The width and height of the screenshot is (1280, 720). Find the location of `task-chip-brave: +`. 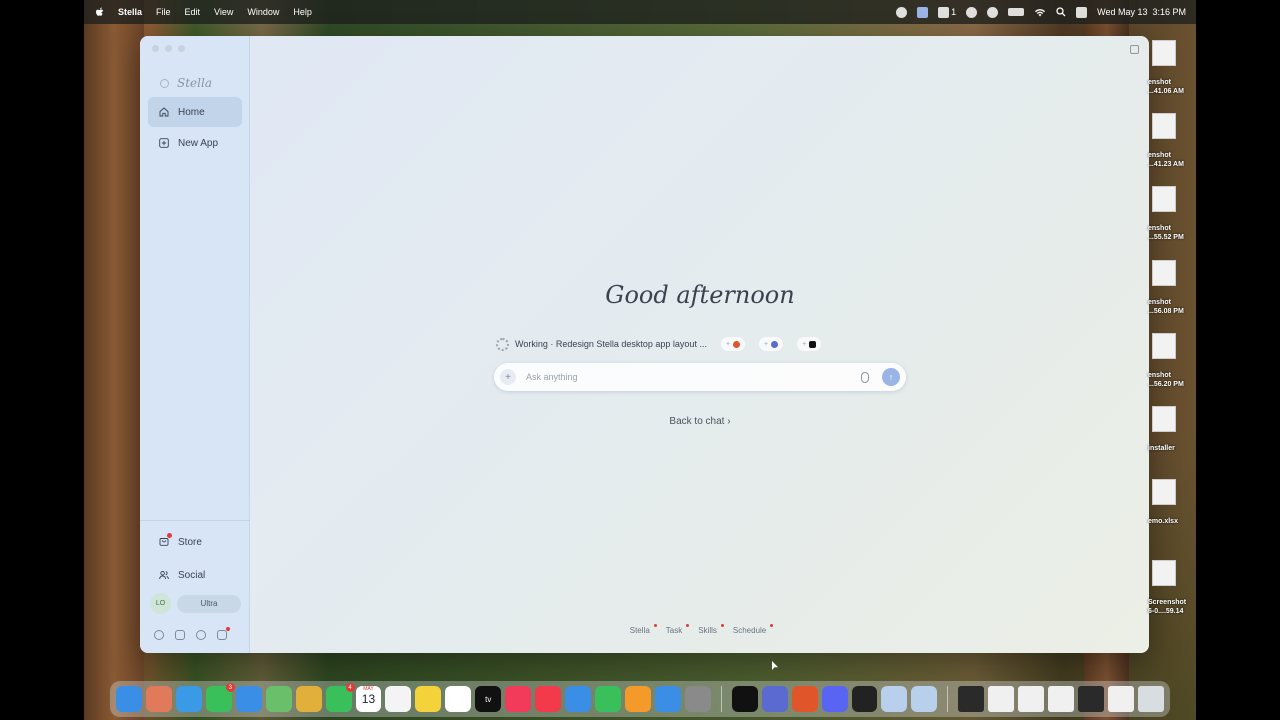

task-chip-brave: + is located at coordinates (733, 344).